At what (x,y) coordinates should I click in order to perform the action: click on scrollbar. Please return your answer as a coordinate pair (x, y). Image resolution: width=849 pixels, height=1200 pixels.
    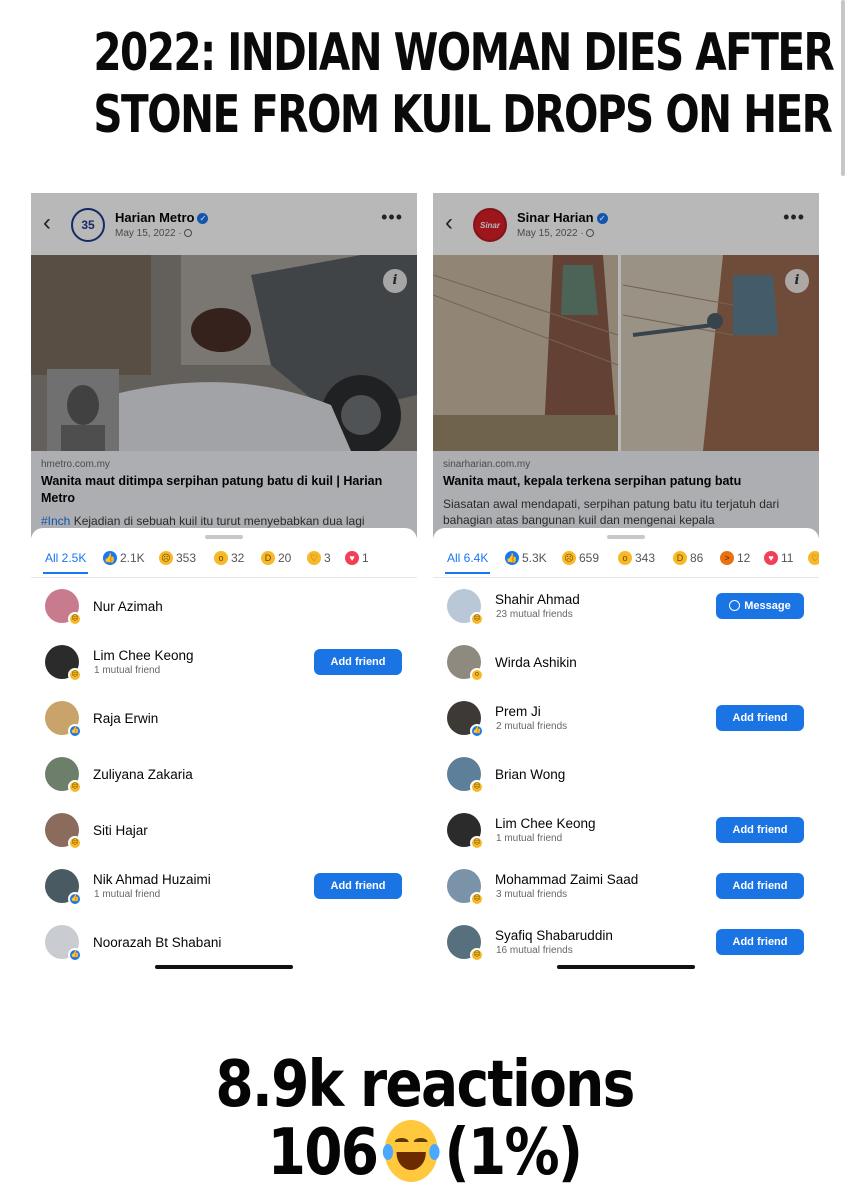
    Looking at the image, I should click on (843, 88).